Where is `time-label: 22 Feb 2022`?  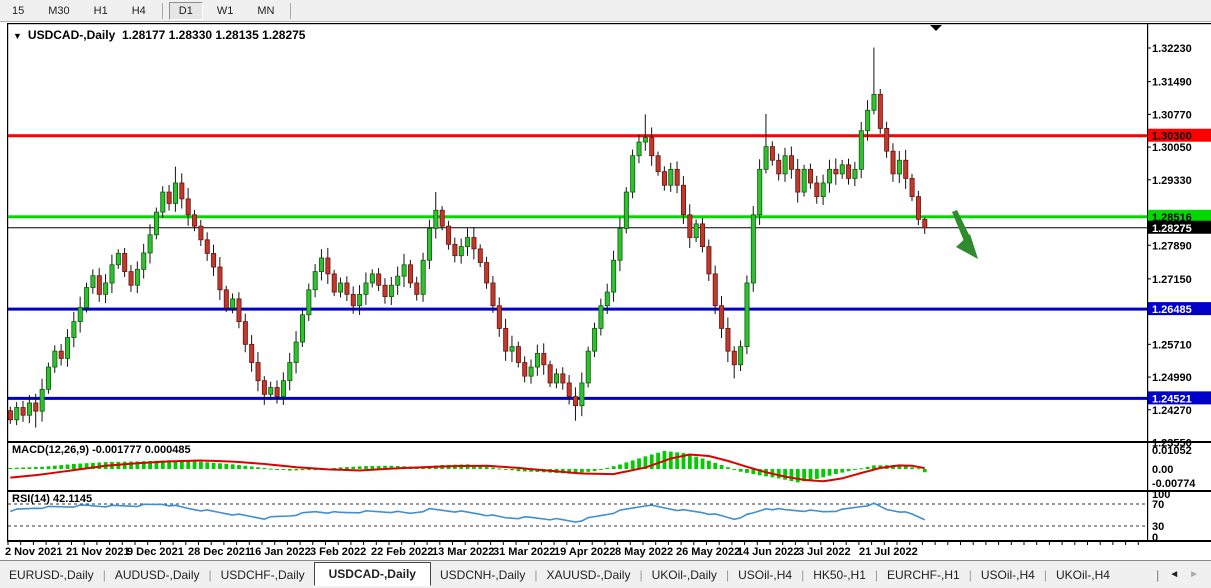 time-label: 22 Feb 2022 is located at coordinates (402, 552).